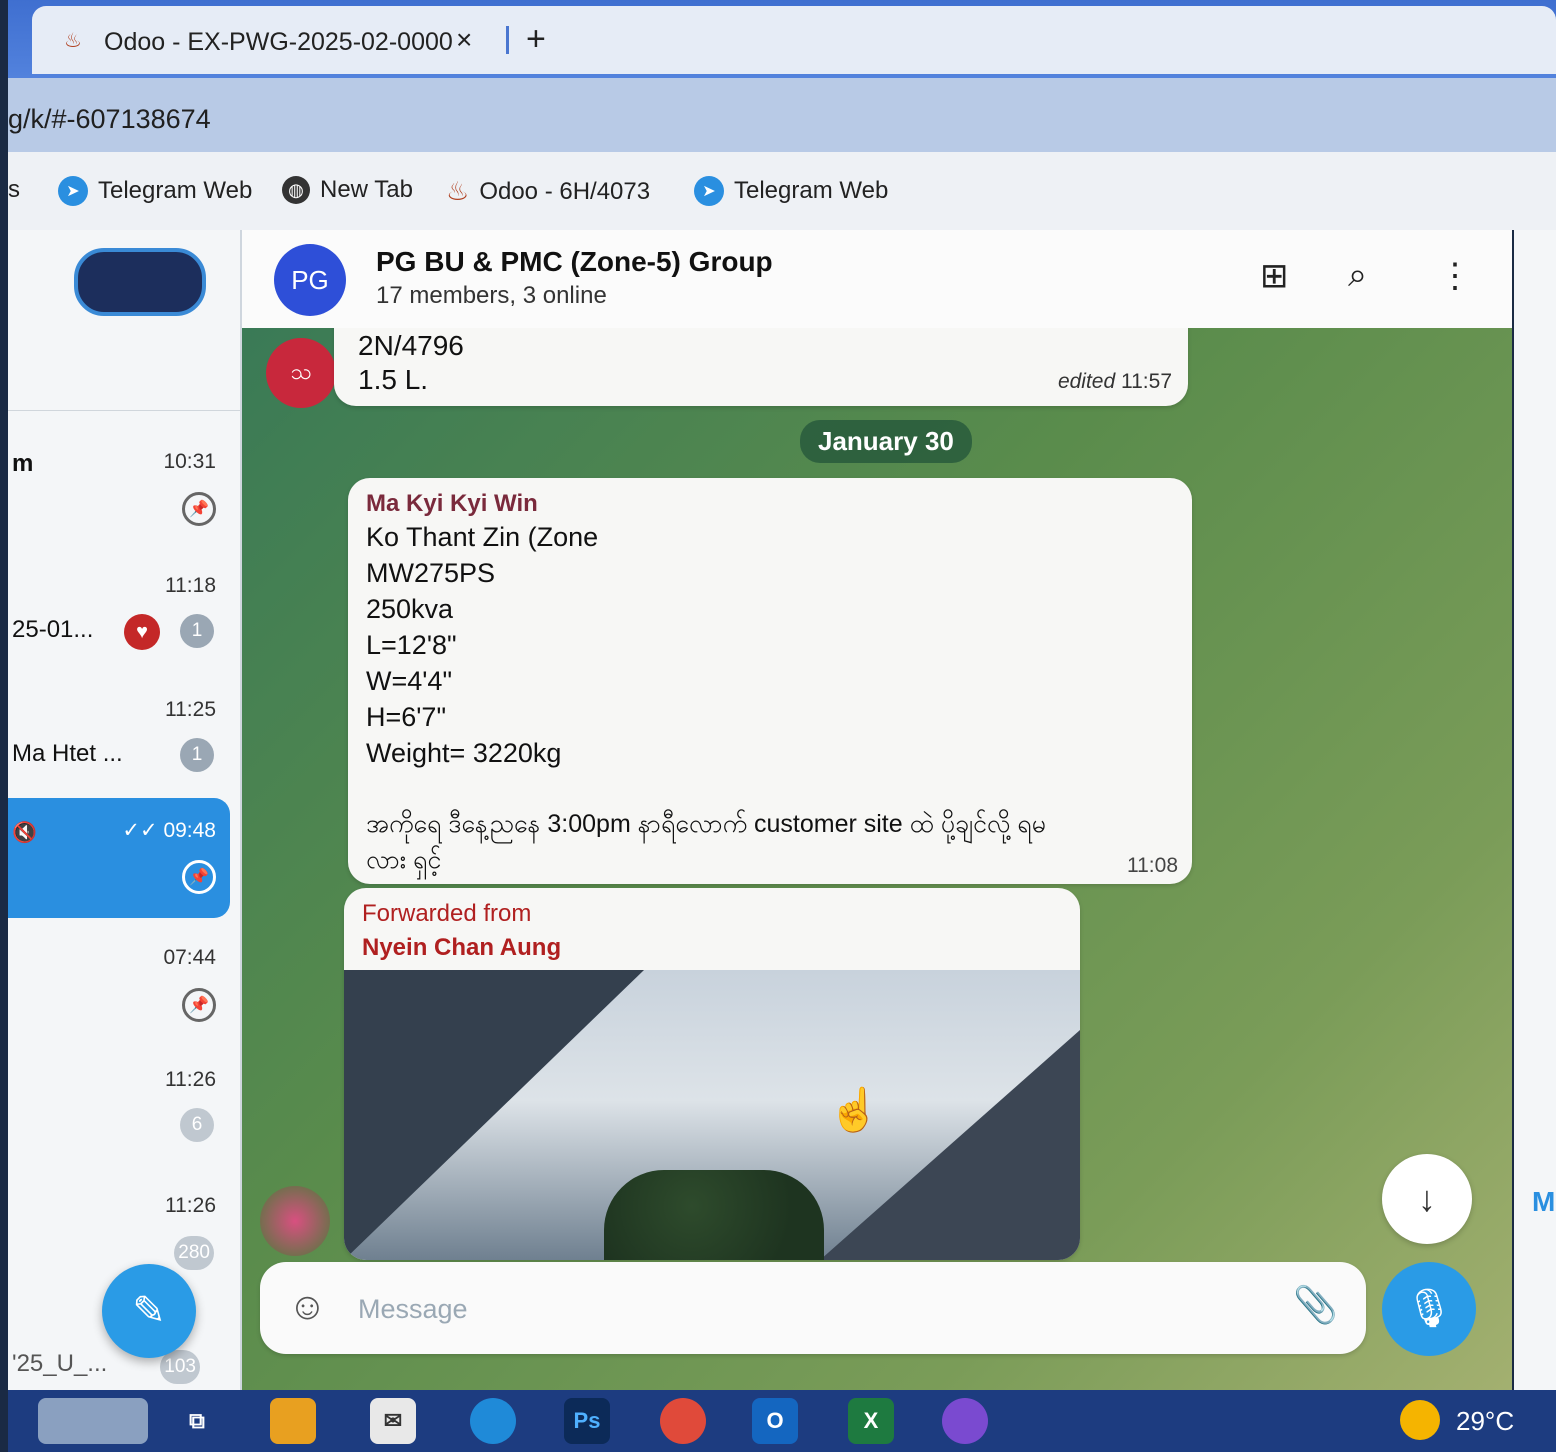 The image size is (1556, 1452). Describe the element at coordinates (565, 191) in the screenshot. I see `bookmark-label: Odoo - 6H/4073` at that location.